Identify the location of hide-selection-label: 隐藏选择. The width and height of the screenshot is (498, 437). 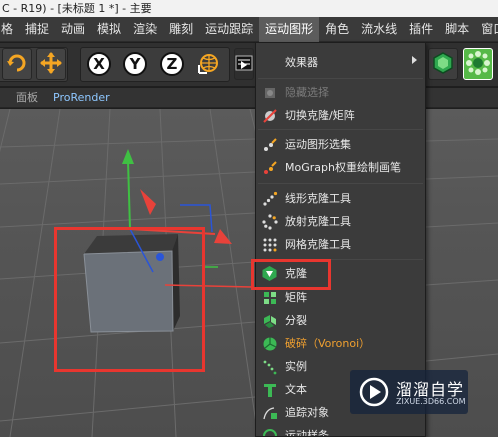
(307, 92).